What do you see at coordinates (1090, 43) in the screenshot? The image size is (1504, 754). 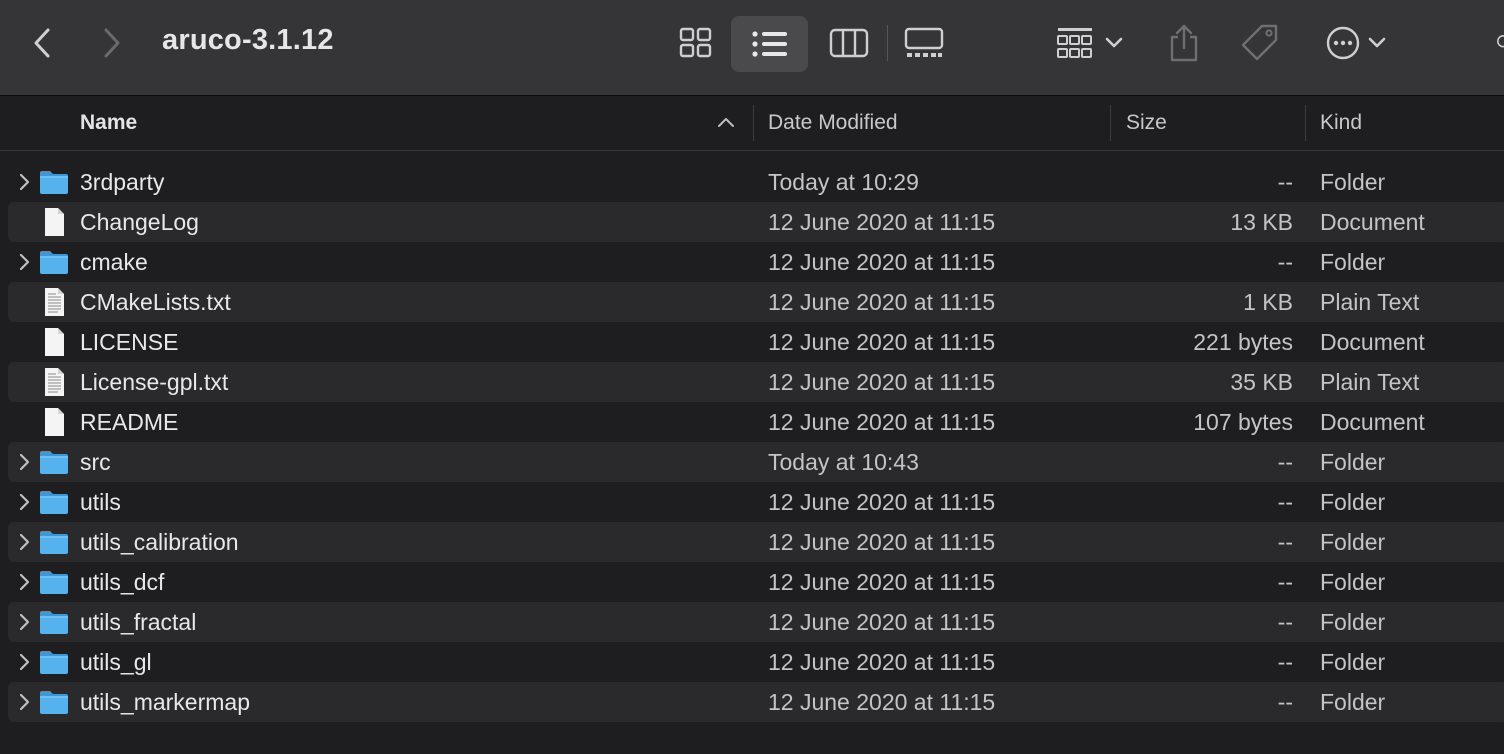 I see `group-button` at bounding box center [1090, 43].